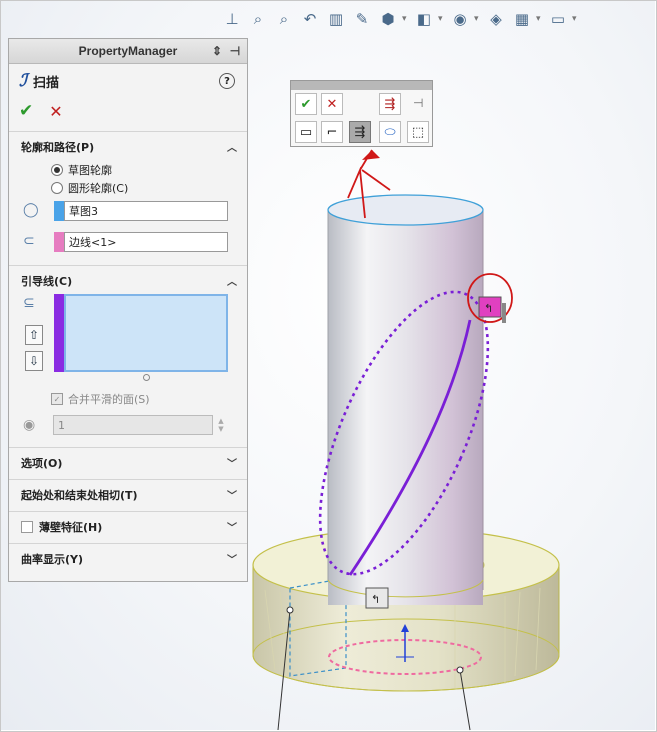 The width and height of the screenshot is (657, 732). Describe the element at coordinates (128, 280) in the screenshot. I see `section-guide-curves: 引导线(C) ︿` at that location.